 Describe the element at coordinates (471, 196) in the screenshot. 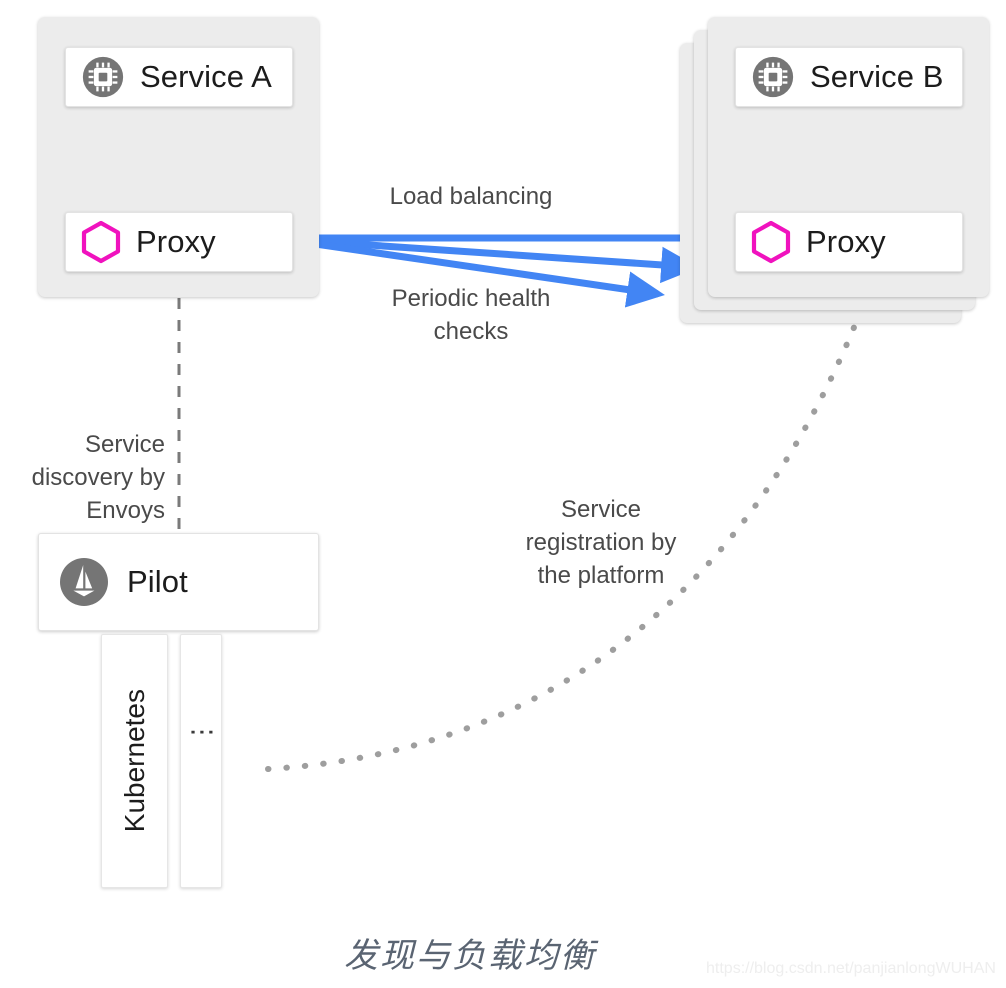

I see `annotation-load-balancing: Load balancing` at that location.